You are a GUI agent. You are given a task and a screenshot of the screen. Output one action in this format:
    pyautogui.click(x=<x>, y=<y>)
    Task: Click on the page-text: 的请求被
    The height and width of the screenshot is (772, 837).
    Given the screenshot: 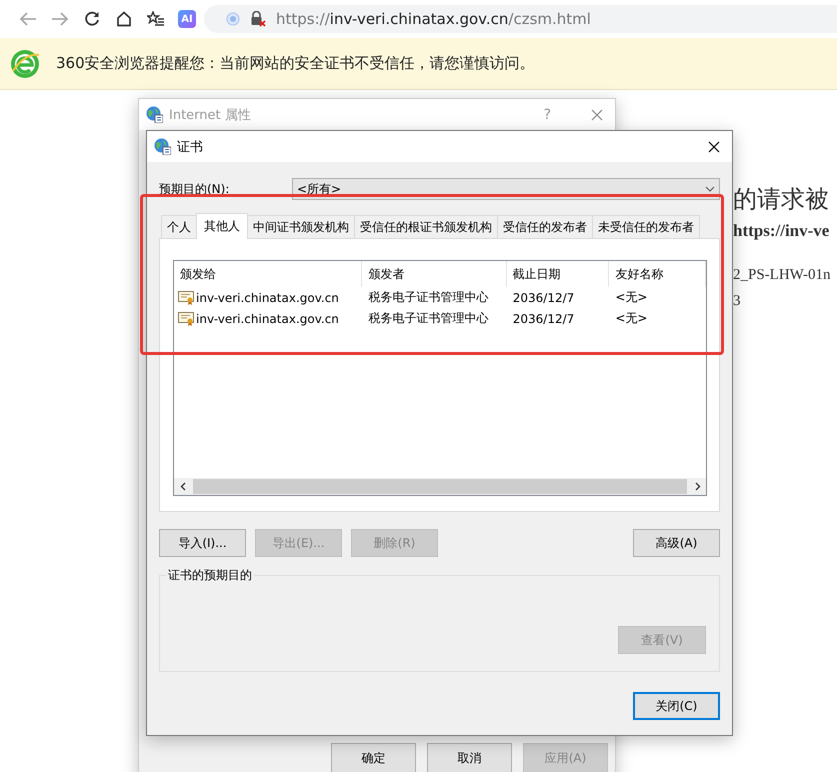 What is the action you would take?
    pyautogui.click(x=781, y=200)
    